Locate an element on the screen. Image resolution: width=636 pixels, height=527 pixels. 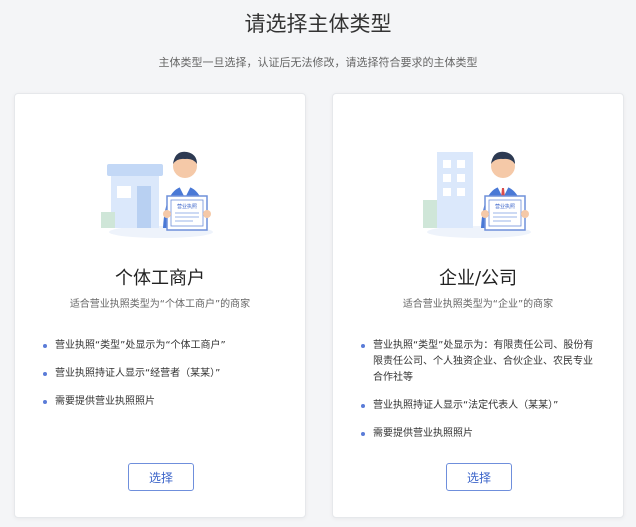
page-title: 请选择主体类型 is located at coordinates (318, 24).